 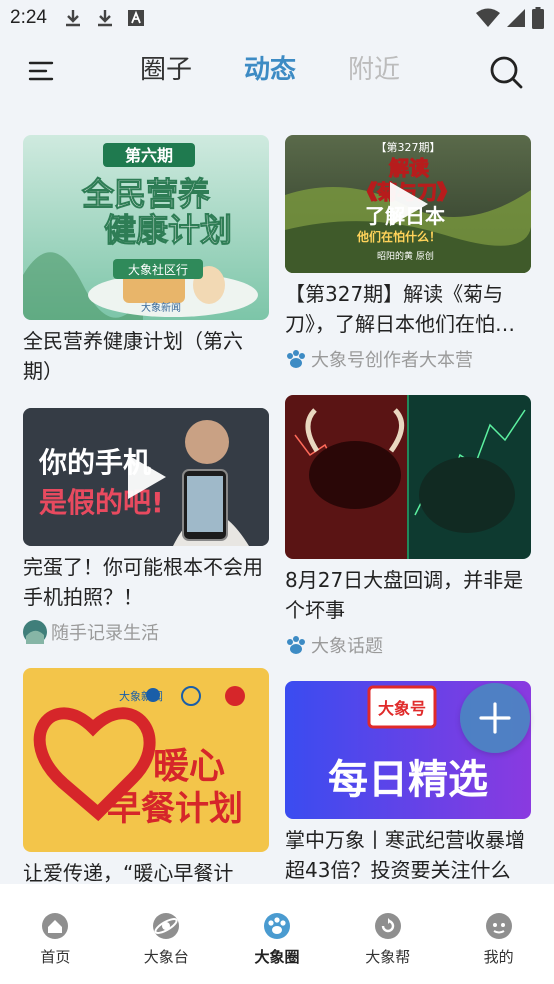 I want to click on nav-home: 首页, so click(x=55, y=934).